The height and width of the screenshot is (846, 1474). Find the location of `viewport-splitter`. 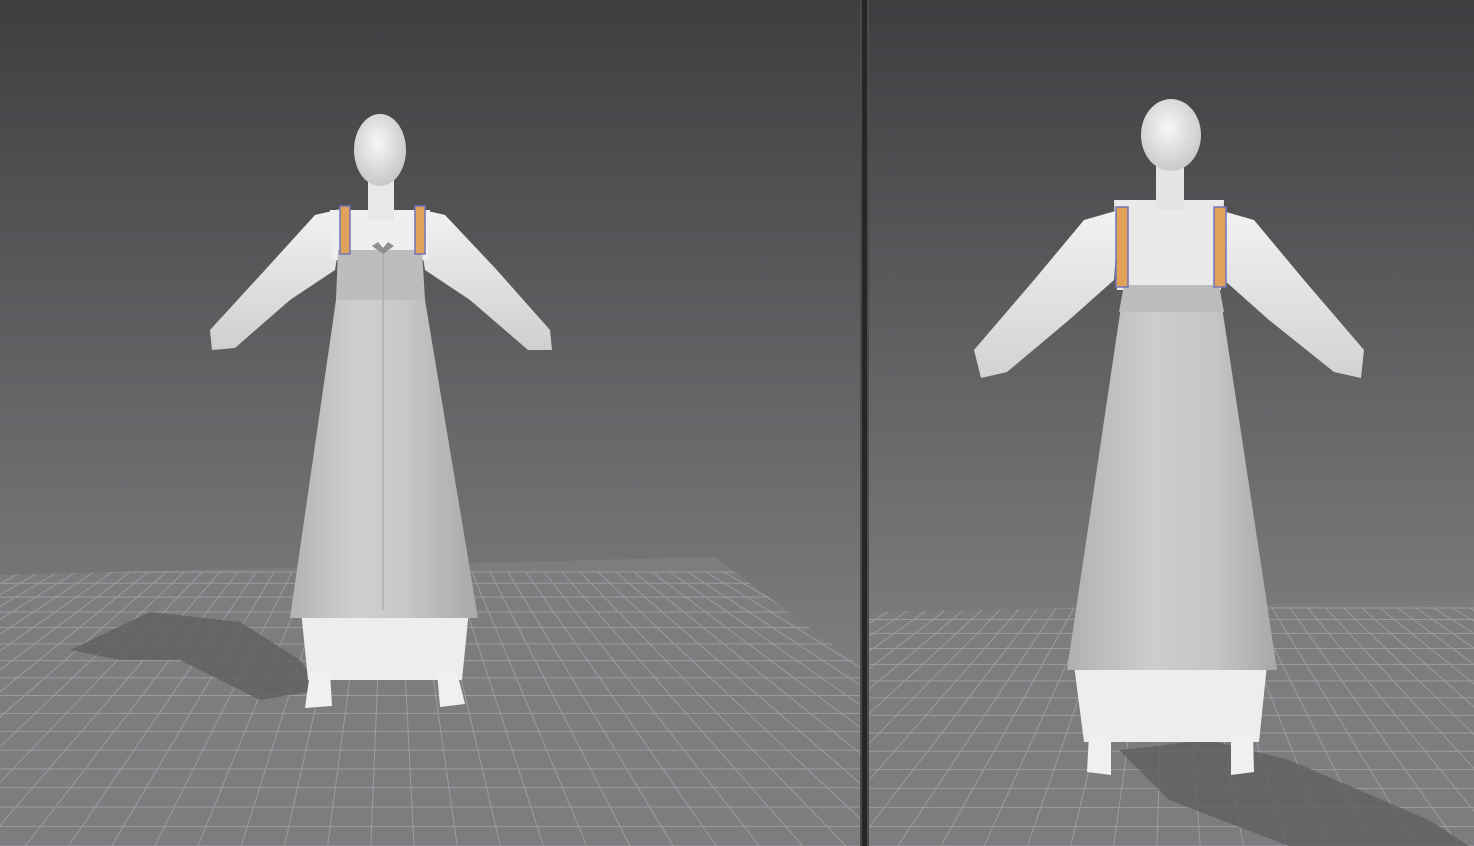

viewport-splitter is located at coordinates (864, 423).